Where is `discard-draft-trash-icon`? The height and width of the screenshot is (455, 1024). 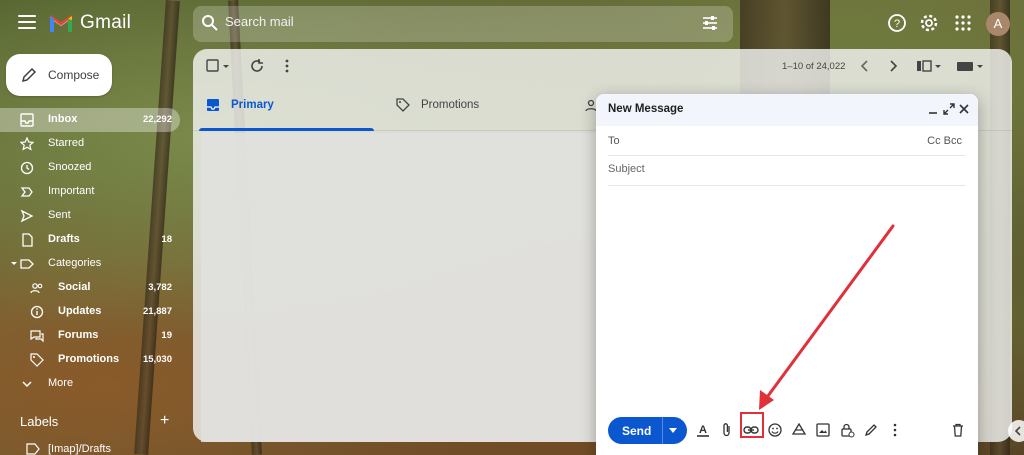
discard-draft-trash-icon is located at coordinates (958, 430).